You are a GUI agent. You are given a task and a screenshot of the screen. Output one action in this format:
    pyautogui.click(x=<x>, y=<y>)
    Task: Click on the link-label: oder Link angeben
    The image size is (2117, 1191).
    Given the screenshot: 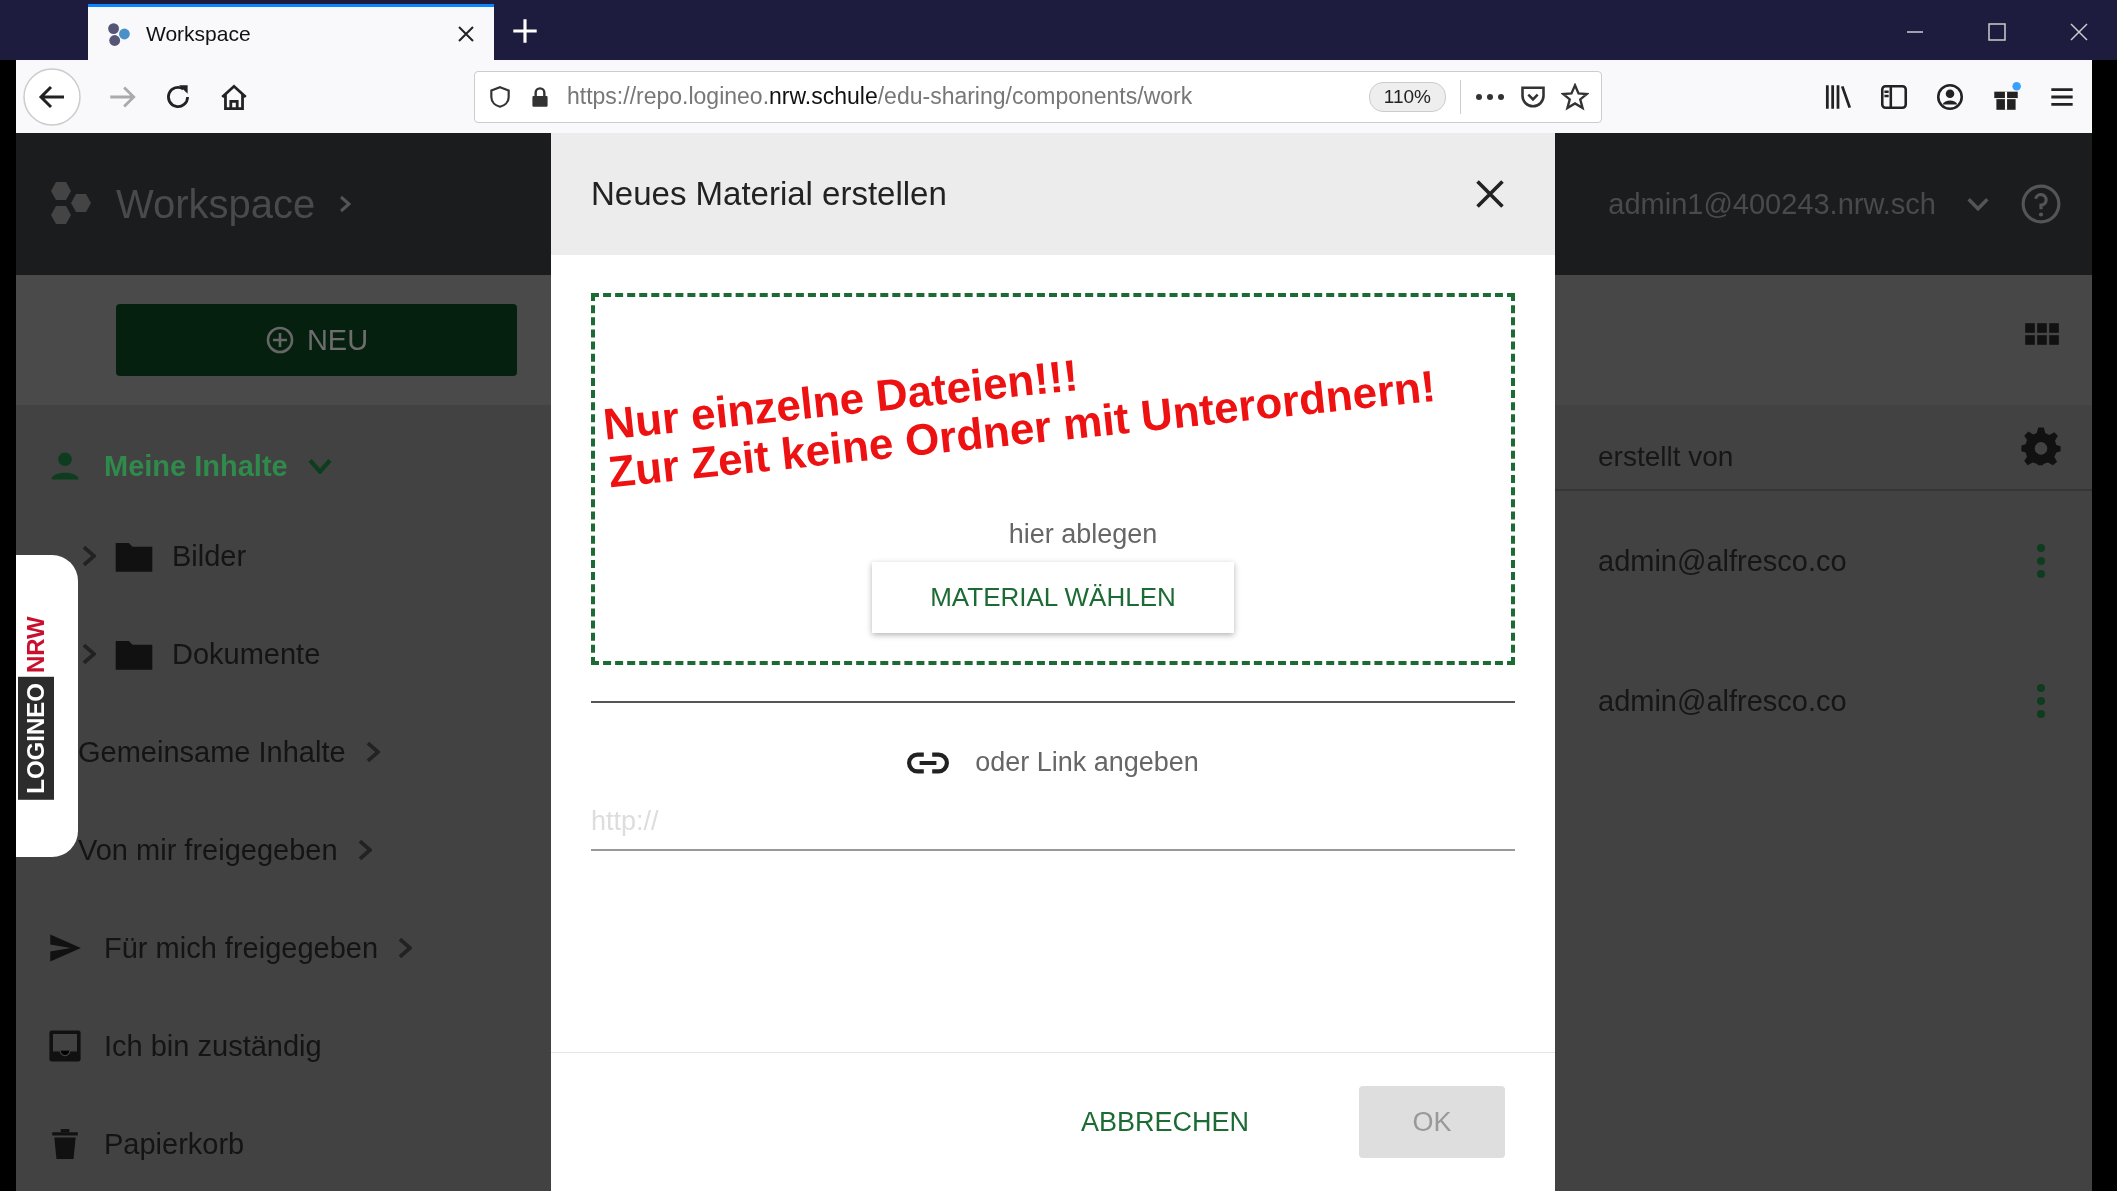 What is the action you would take?
    pyautogui.click(x=1087, y=762)
    